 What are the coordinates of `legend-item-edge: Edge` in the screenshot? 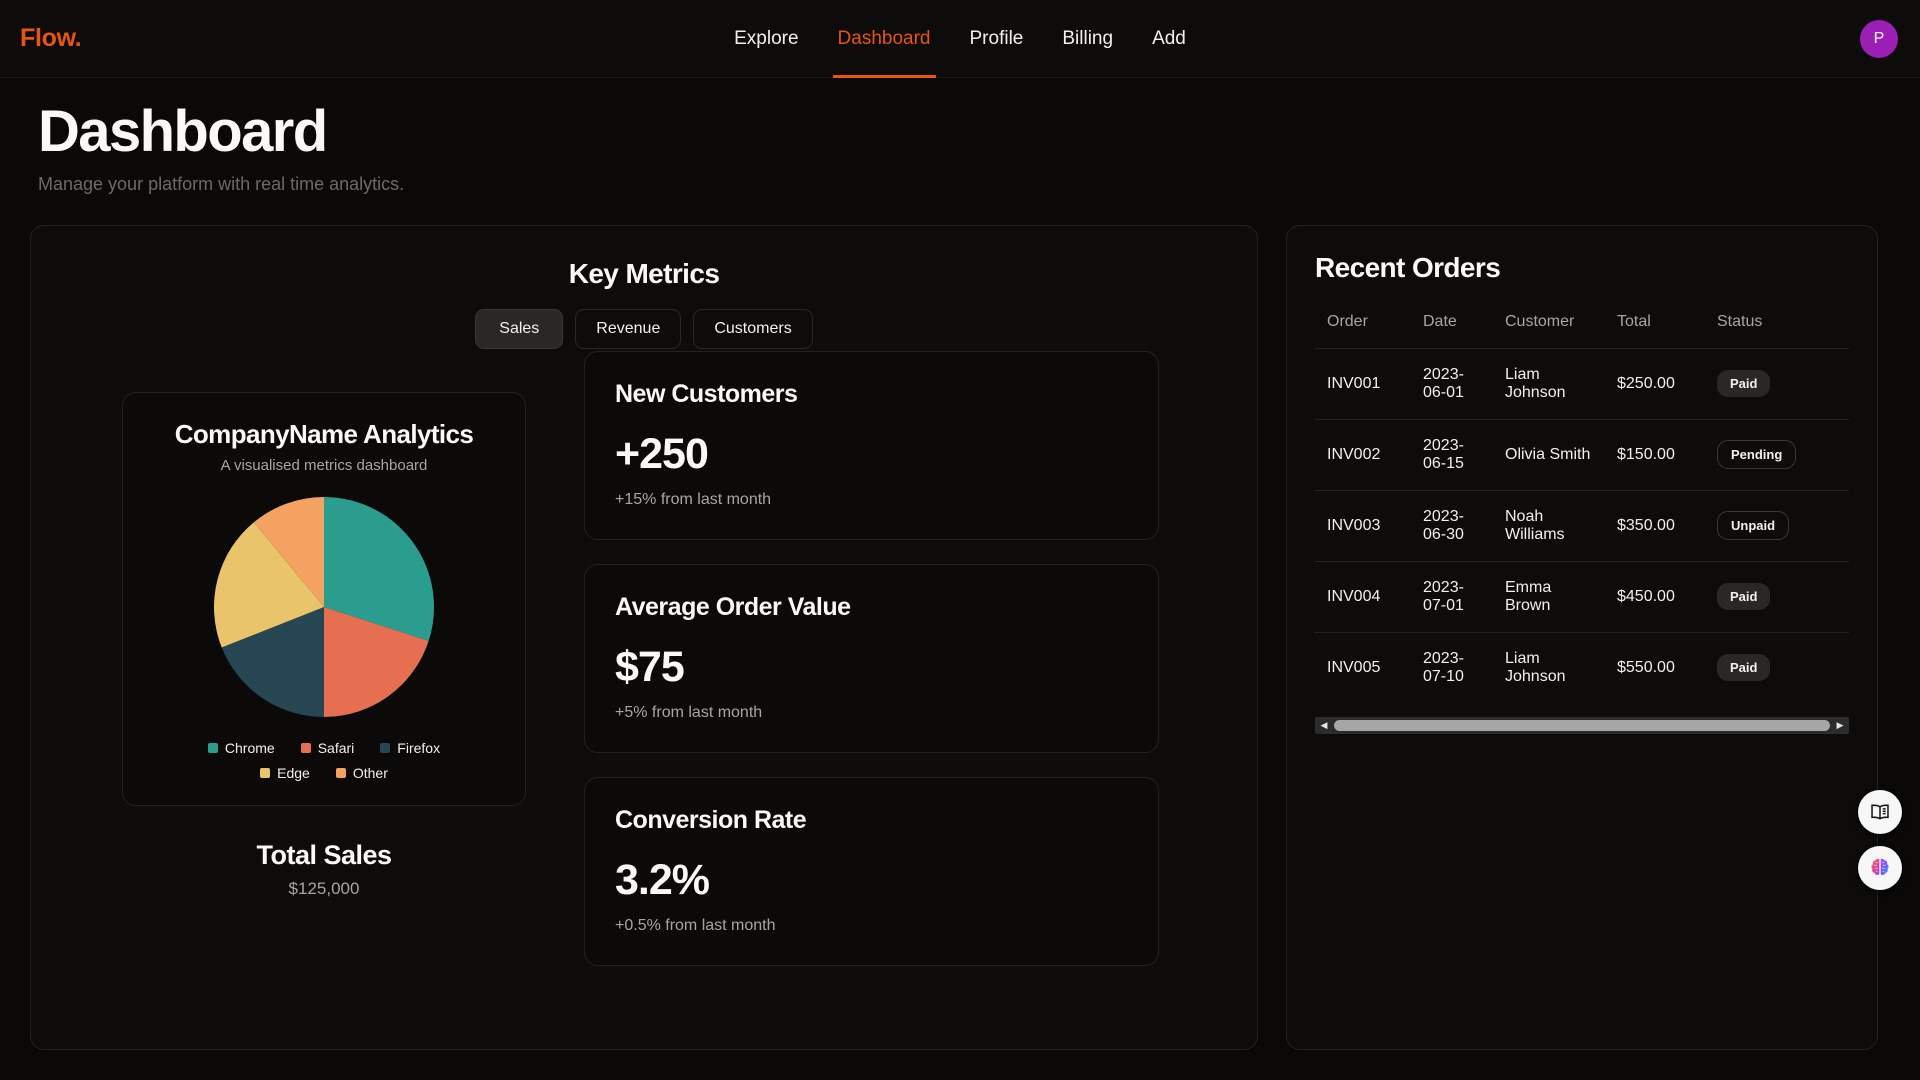 It's located at (285, 773).